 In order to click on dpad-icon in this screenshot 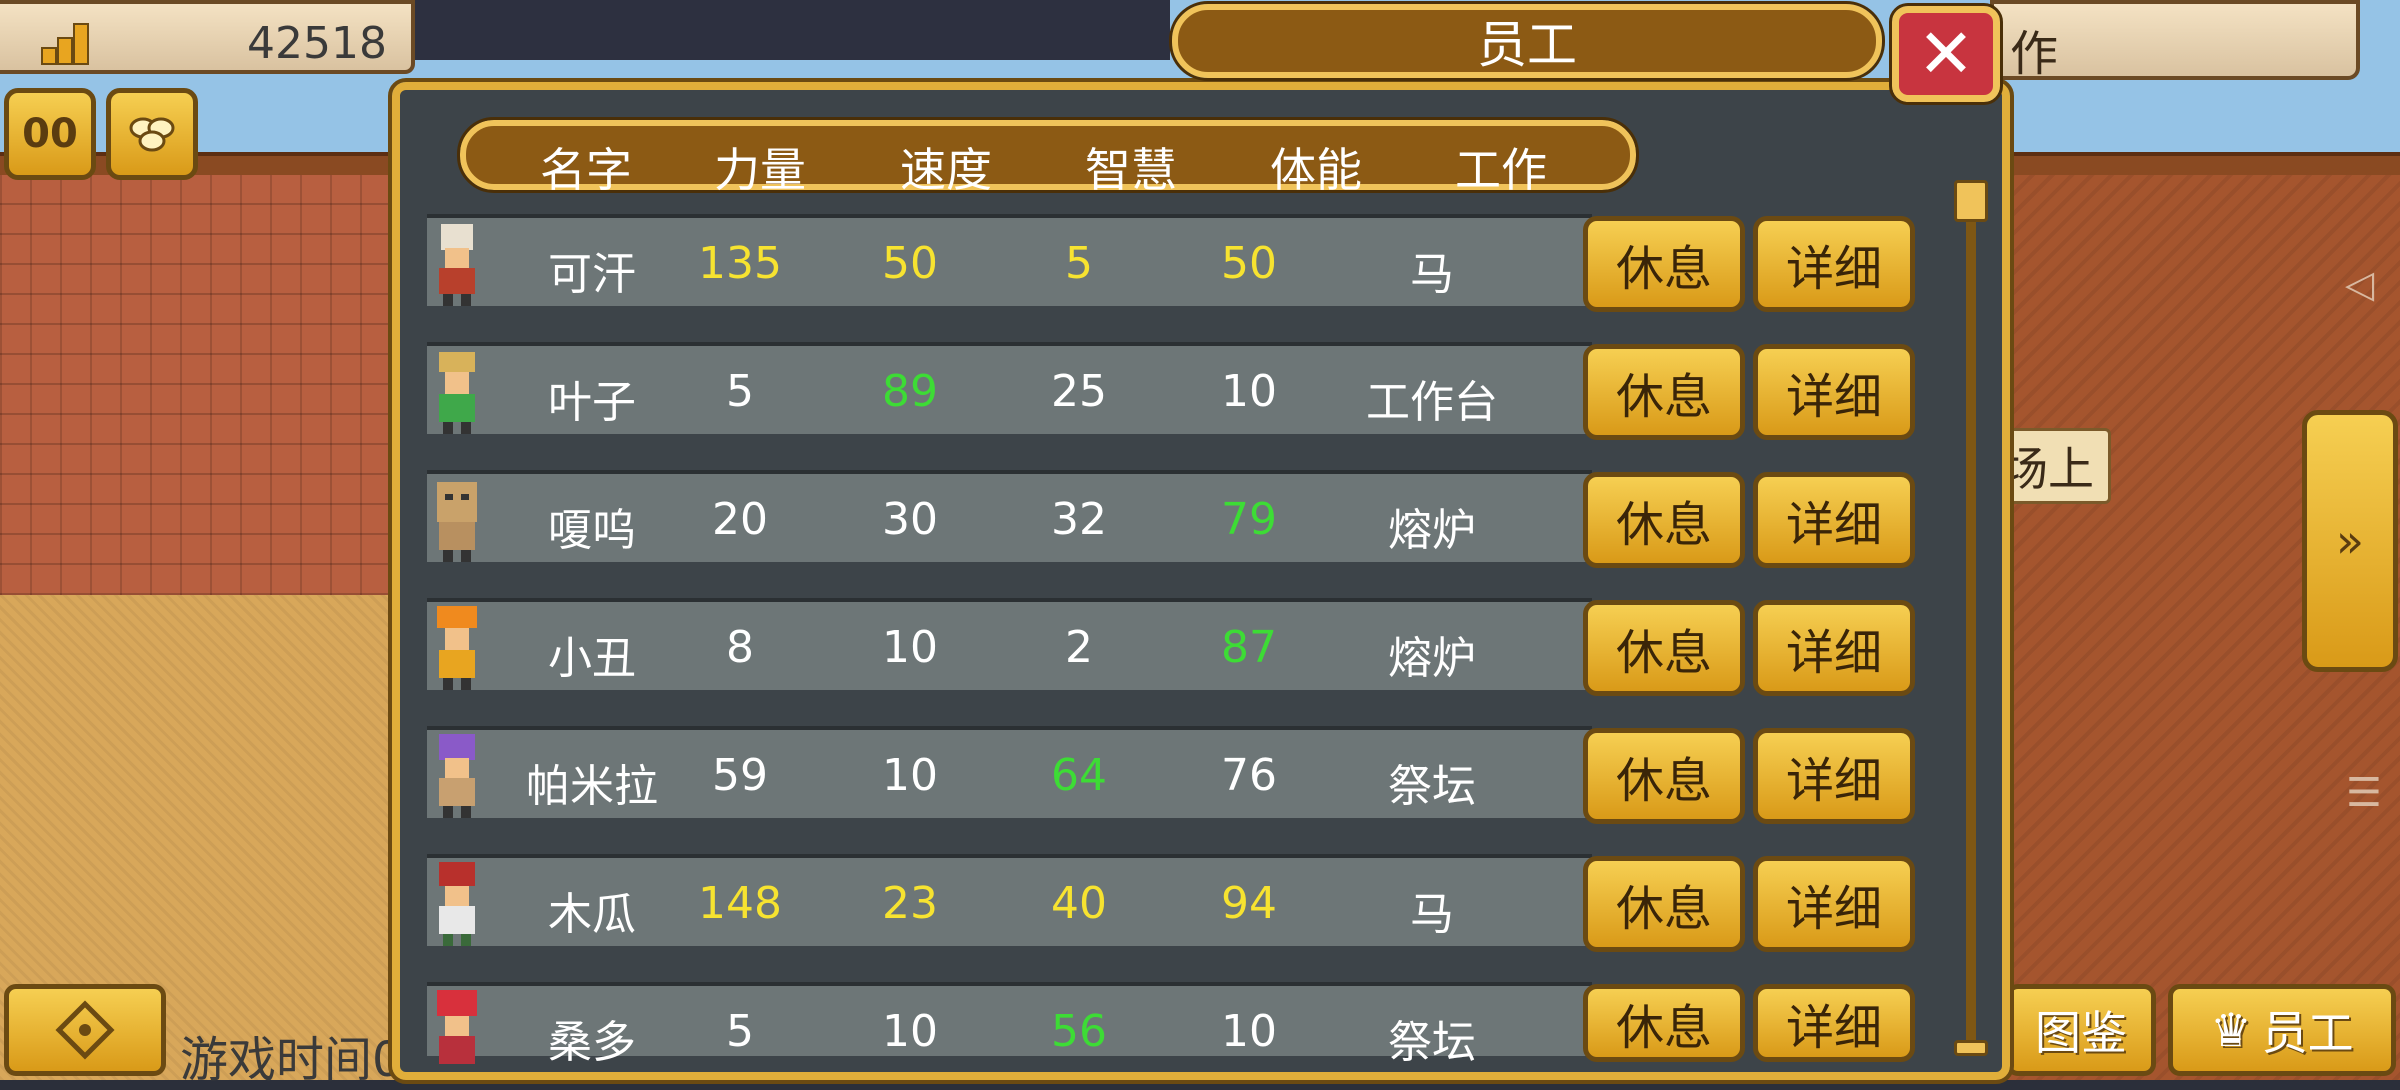, I will do `click(85, 1030)`.